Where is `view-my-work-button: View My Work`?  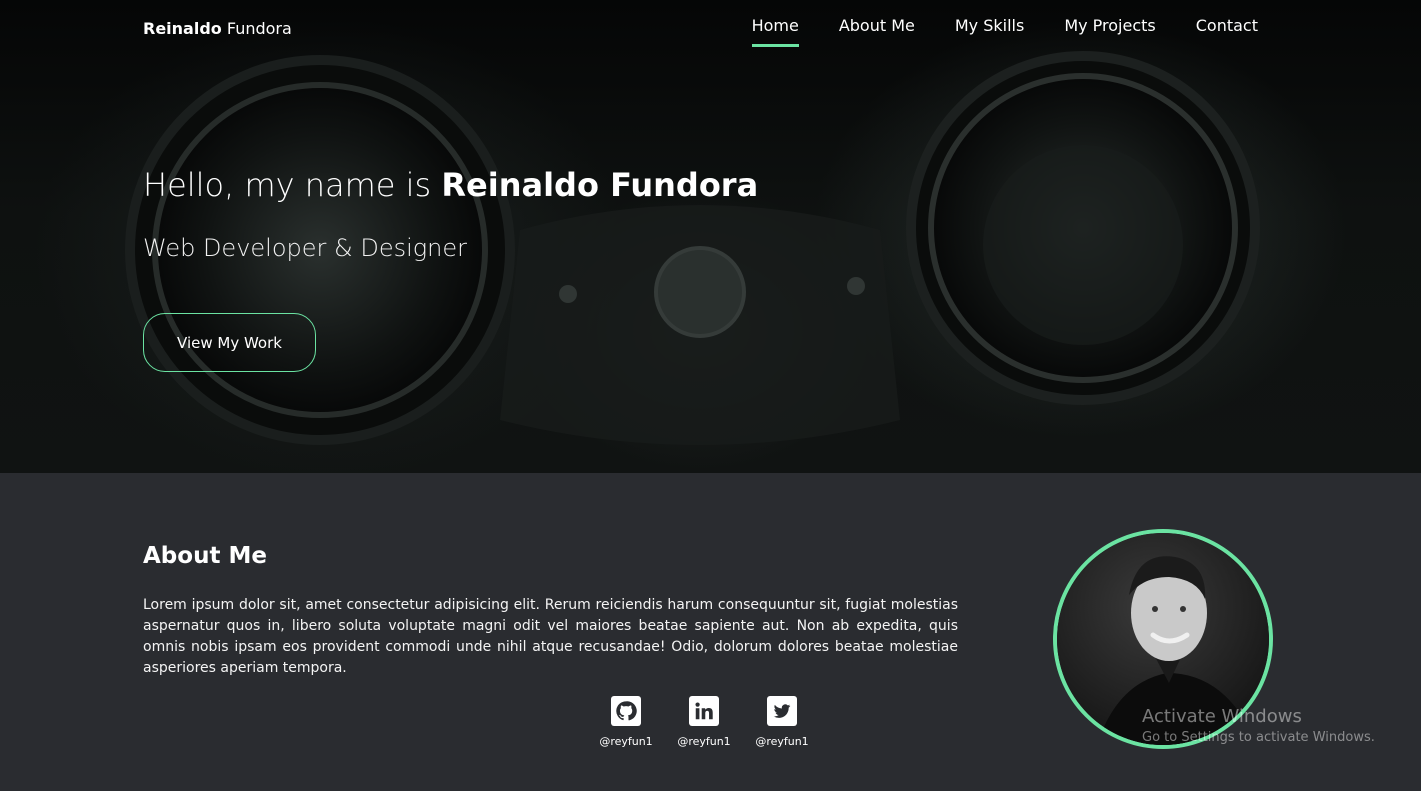
view-my-work-button: View My Work is located at coordinates (229, 342).